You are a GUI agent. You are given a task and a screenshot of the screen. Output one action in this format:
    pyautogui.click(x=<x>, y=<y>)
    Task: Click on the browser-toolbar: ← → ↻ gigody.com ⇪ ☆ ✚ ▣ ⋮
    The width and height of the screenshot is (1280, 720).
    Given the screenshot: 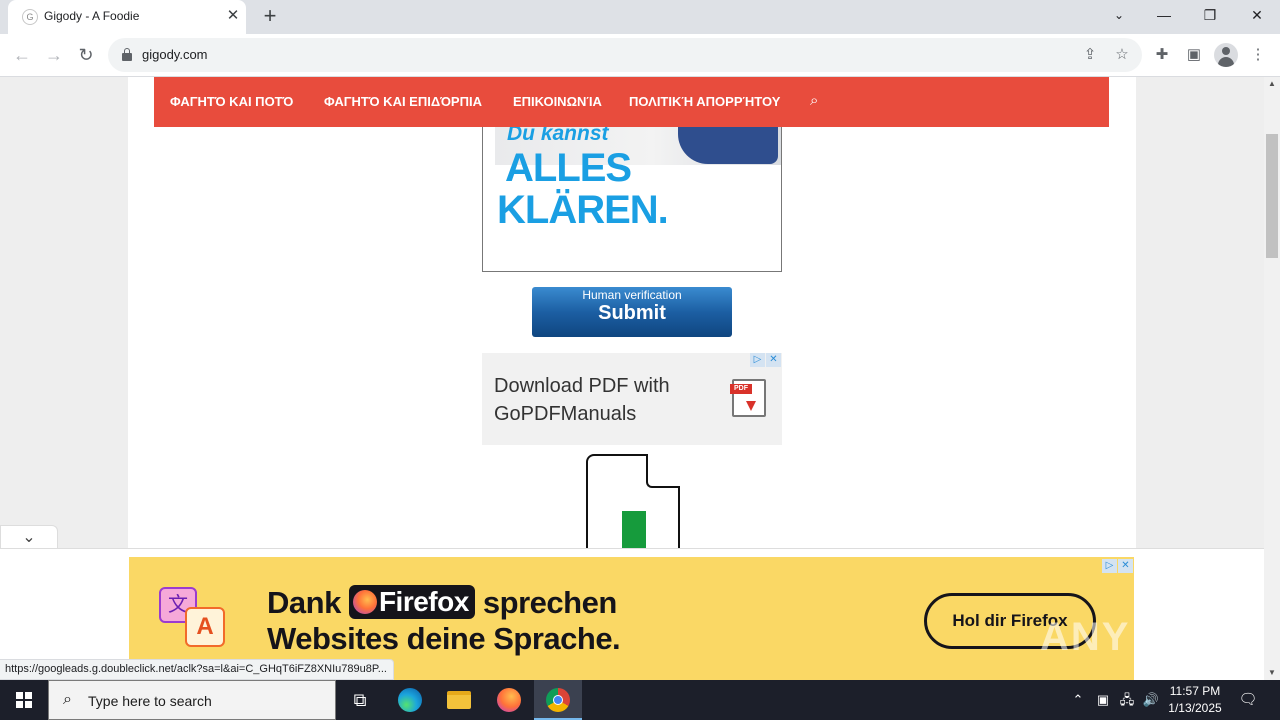 What is the action you would take?
    pyautogui.click(x=640, y=55)
    